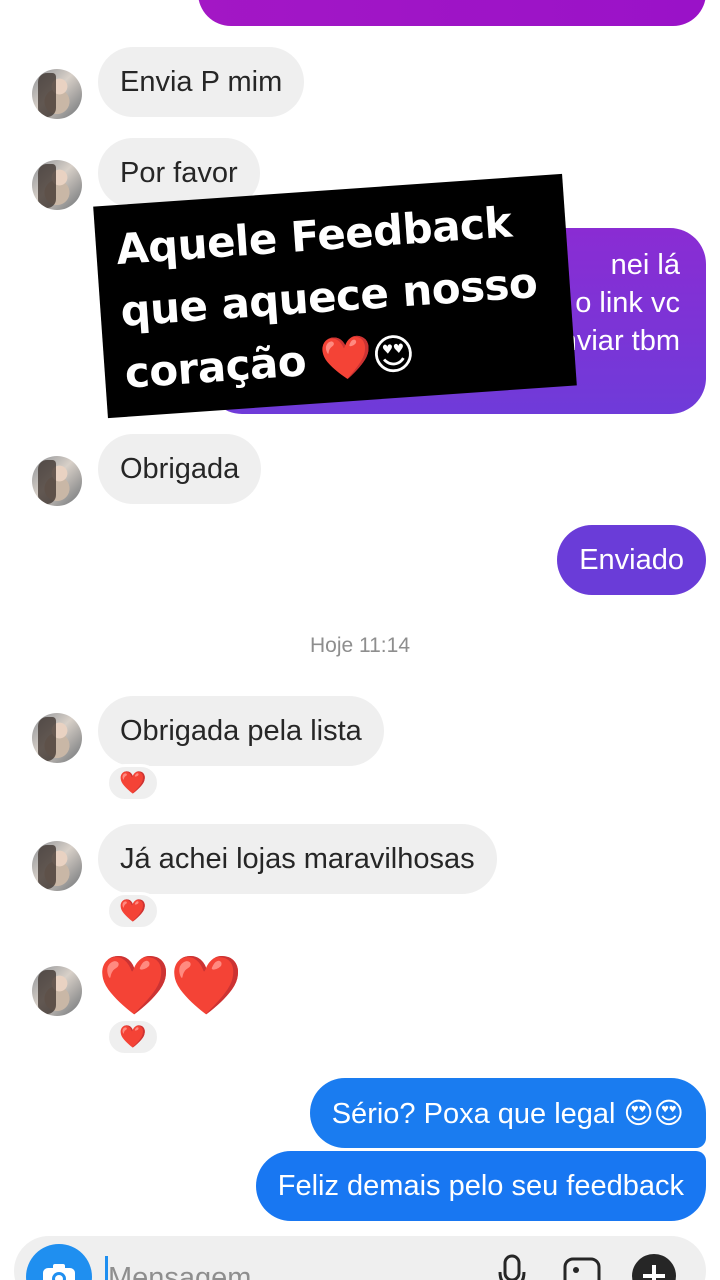  I want to click on message-text: Obrigada pela lista, so click(241, 730).